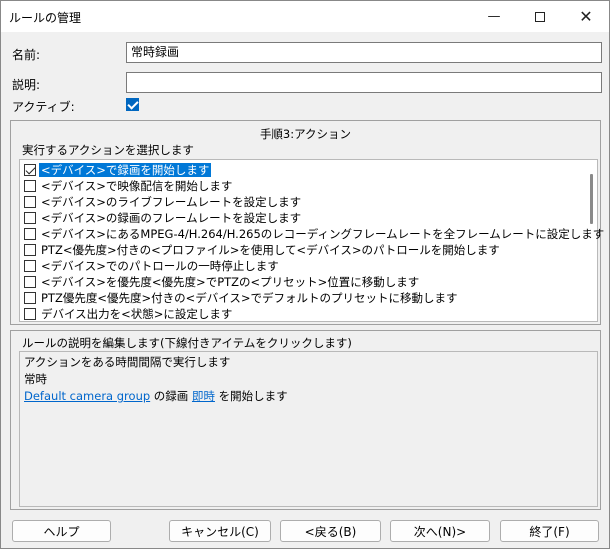 The width and height of the screenshot is (610, 549). I want to click on minimize-icon: —, so click(494, 16).